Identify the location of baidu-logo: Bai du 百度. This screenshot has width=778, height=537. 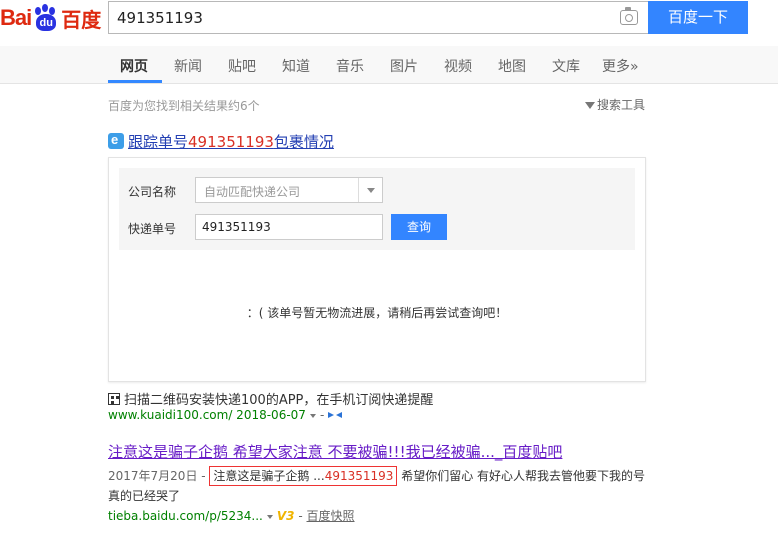
(50, 18).